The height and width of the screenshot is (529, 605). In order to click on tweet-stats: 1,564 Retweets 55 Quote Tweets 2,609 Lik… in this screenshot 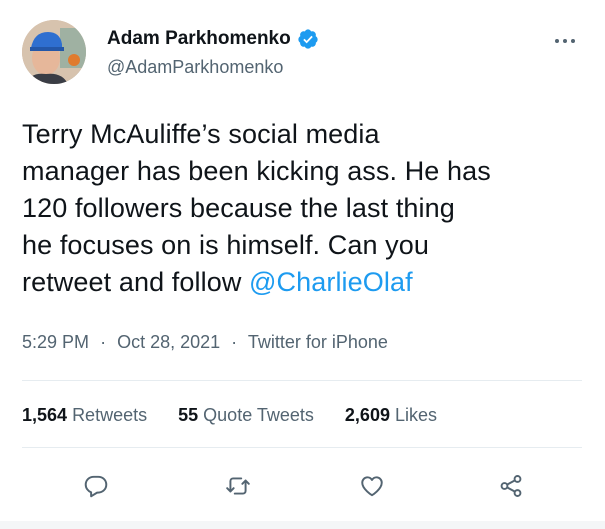, I will do `click(242, 415)`.